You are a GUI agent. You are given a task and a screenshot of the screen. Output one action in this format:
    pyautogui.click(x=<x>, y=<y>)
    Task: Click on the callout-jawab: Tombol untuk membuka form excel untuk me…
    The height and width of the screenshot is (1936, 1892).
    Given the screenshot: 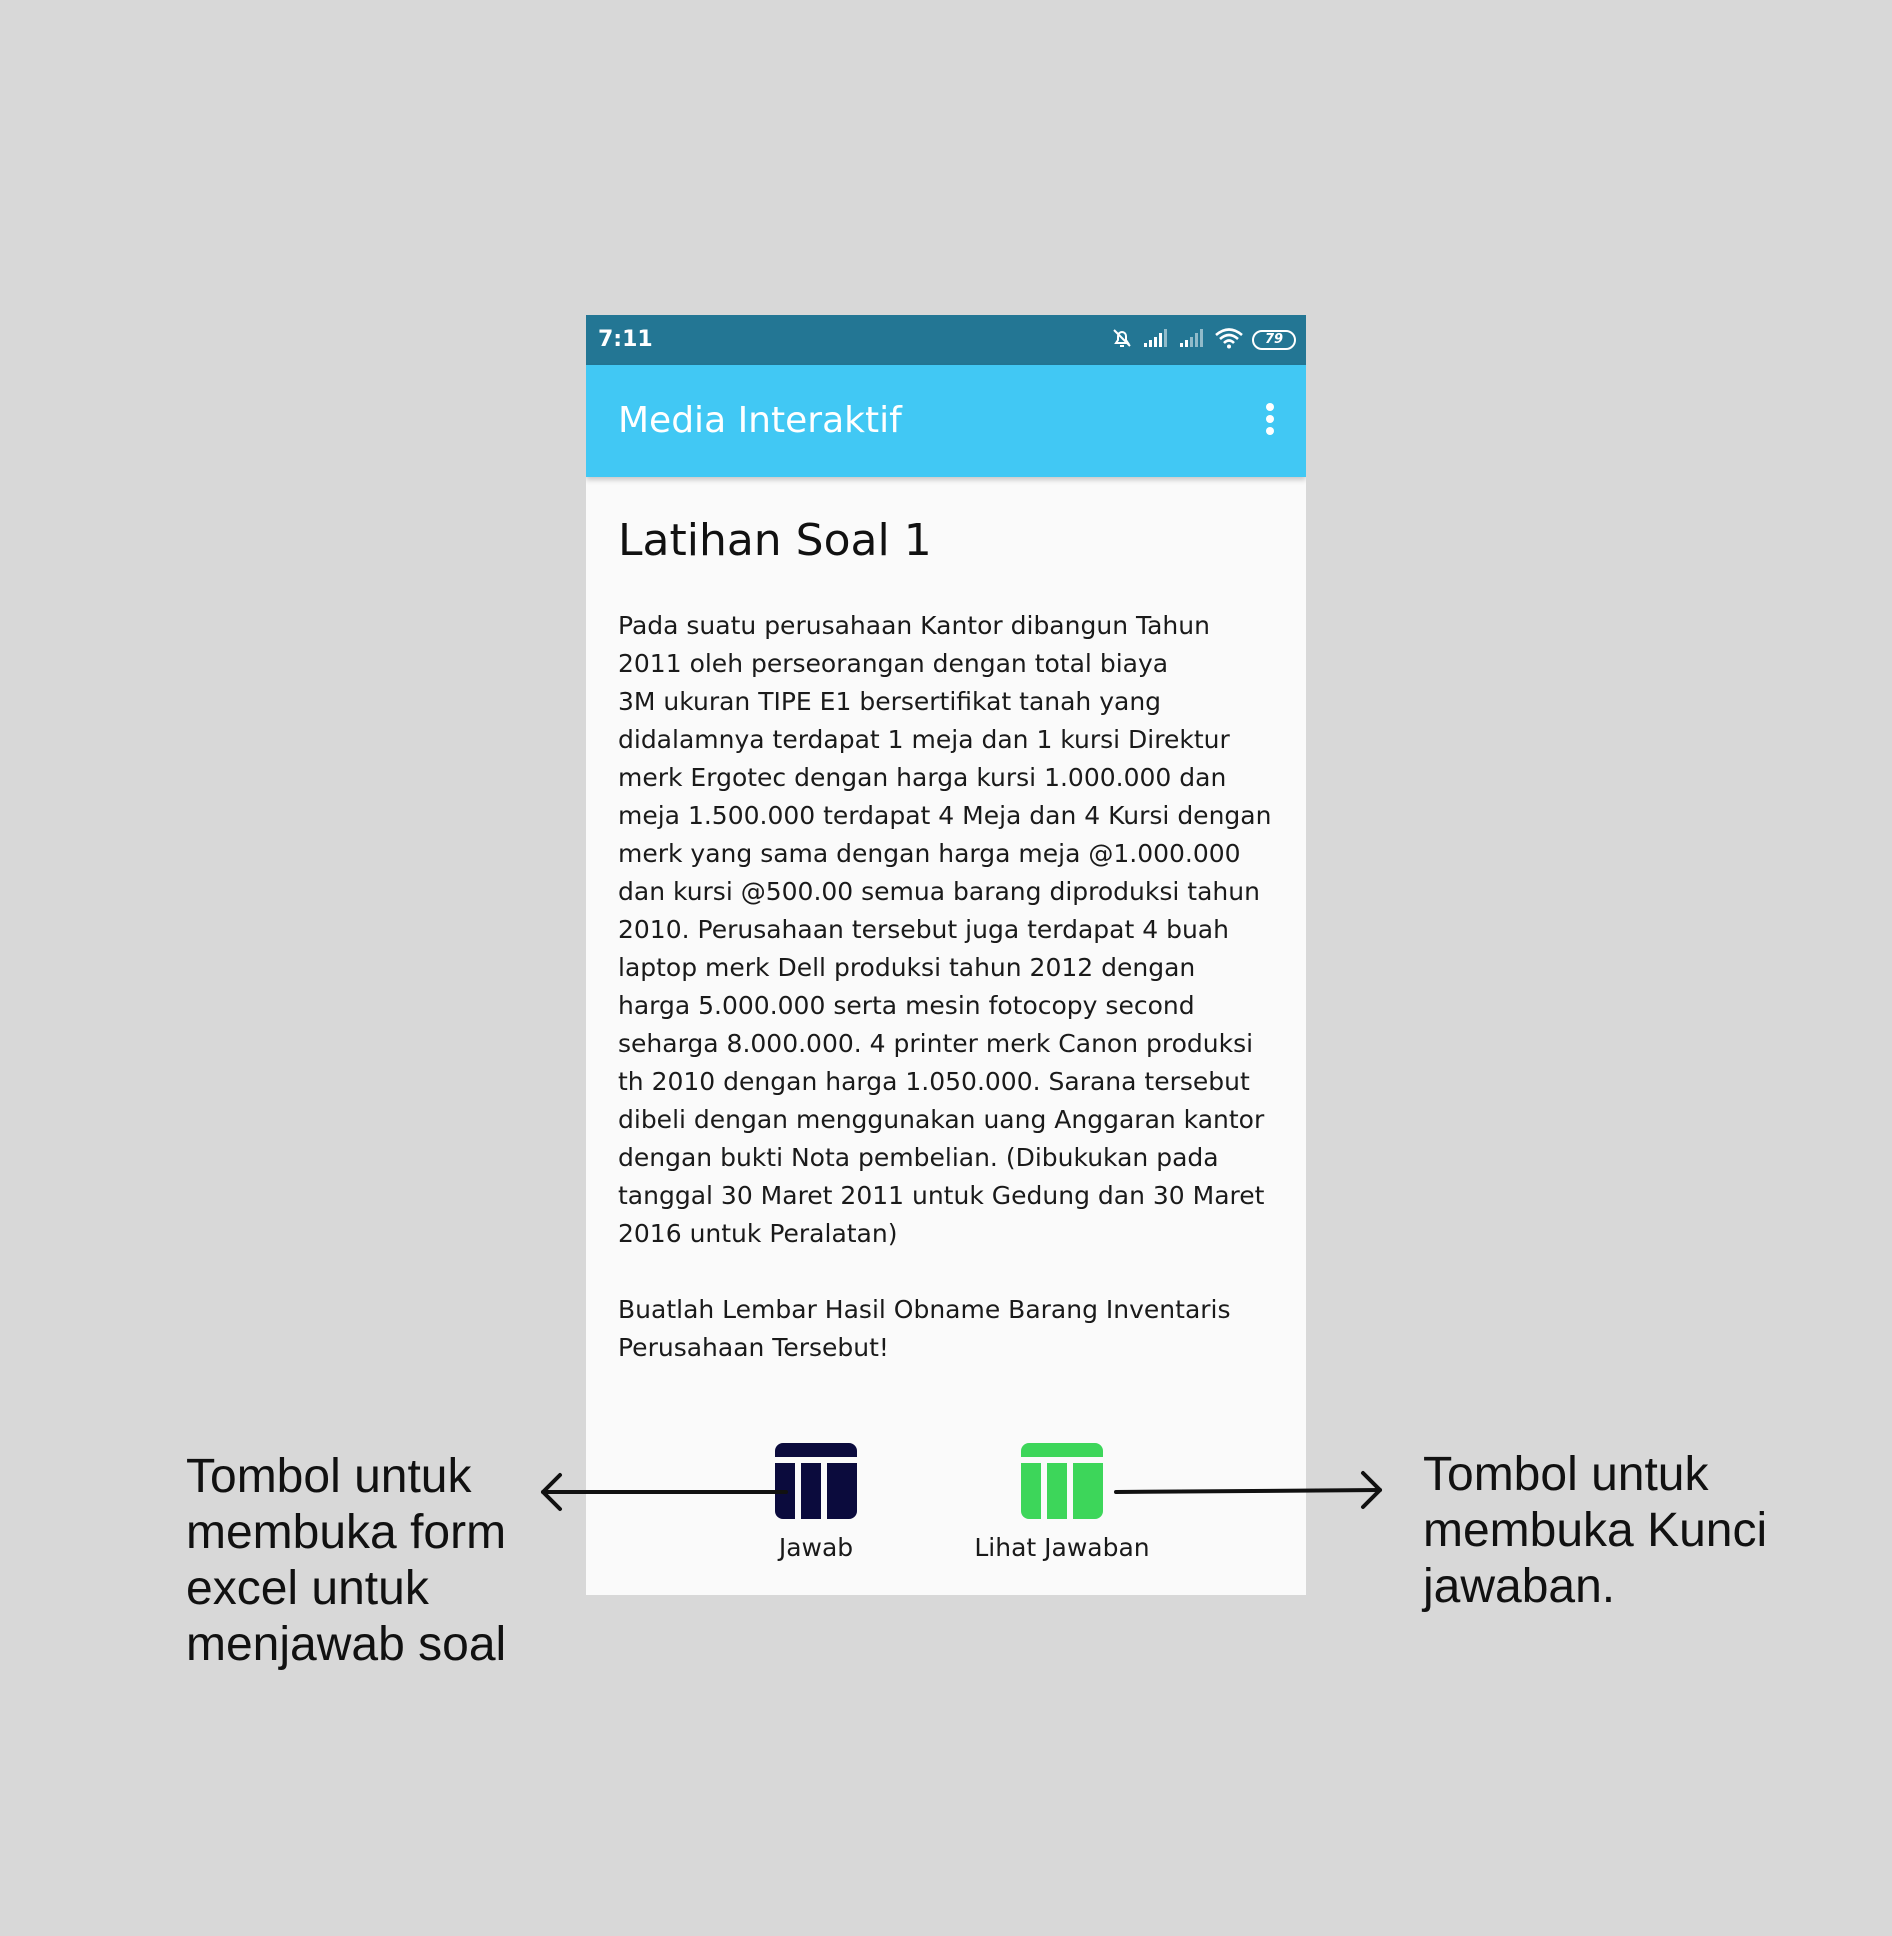 What is the action you would take?
    pyautogui.click(x=346, y=1560)
    